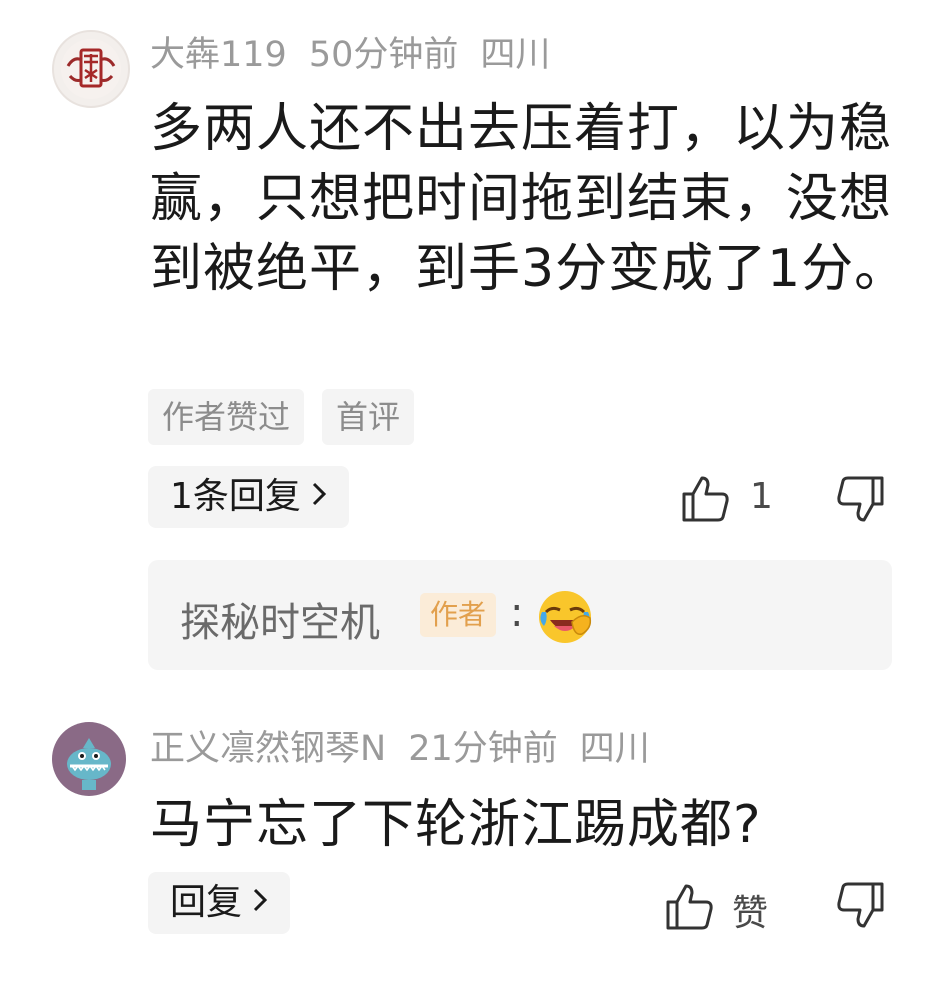  What do you see at coordinates (268, 749) in the screenshot?
I see `username: 正义凛然钢琴N` at bounding box center [268, 749].